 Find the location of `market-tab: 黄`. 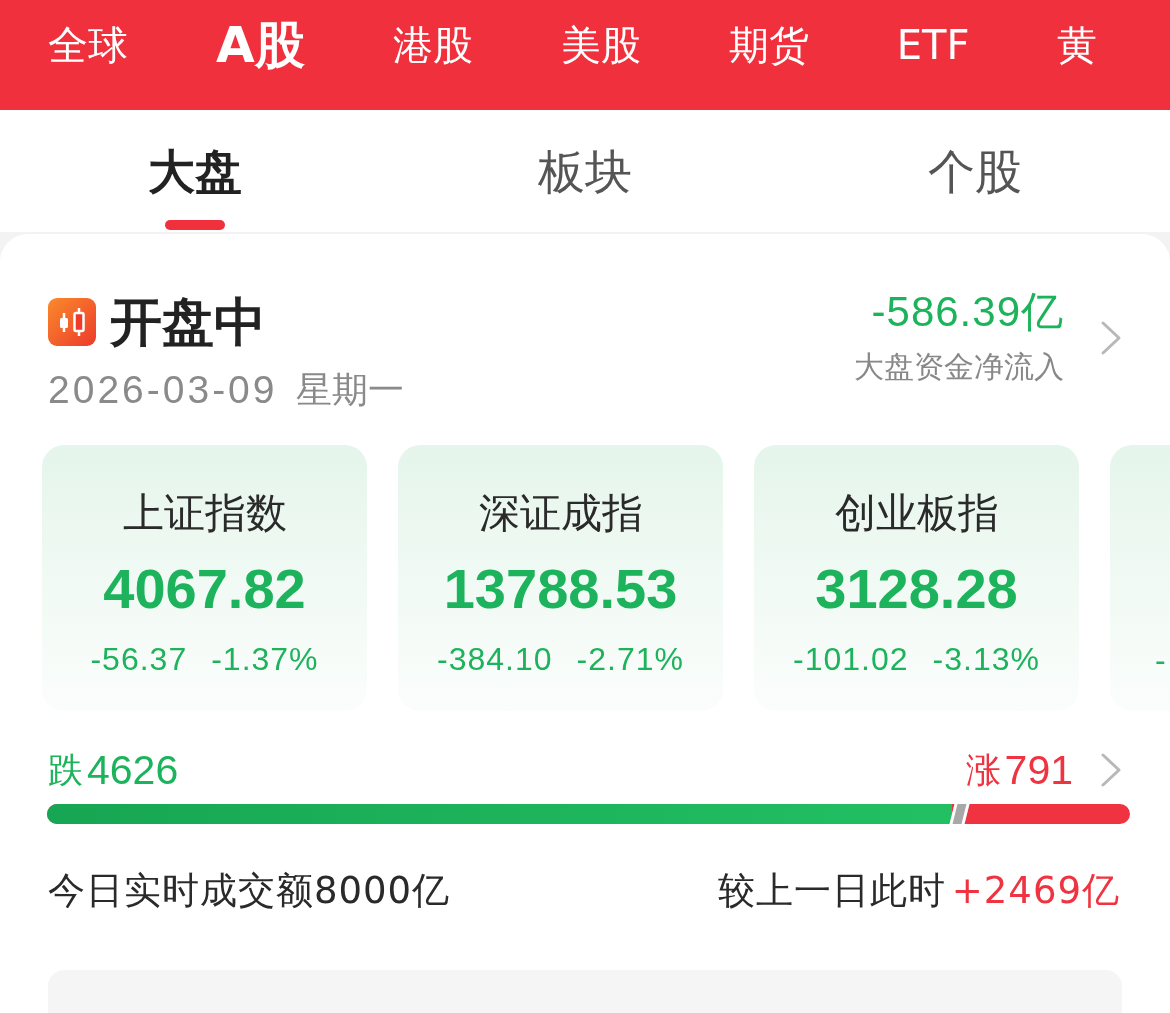

market-tab: 黄 is located at coordinates (1077, 45).